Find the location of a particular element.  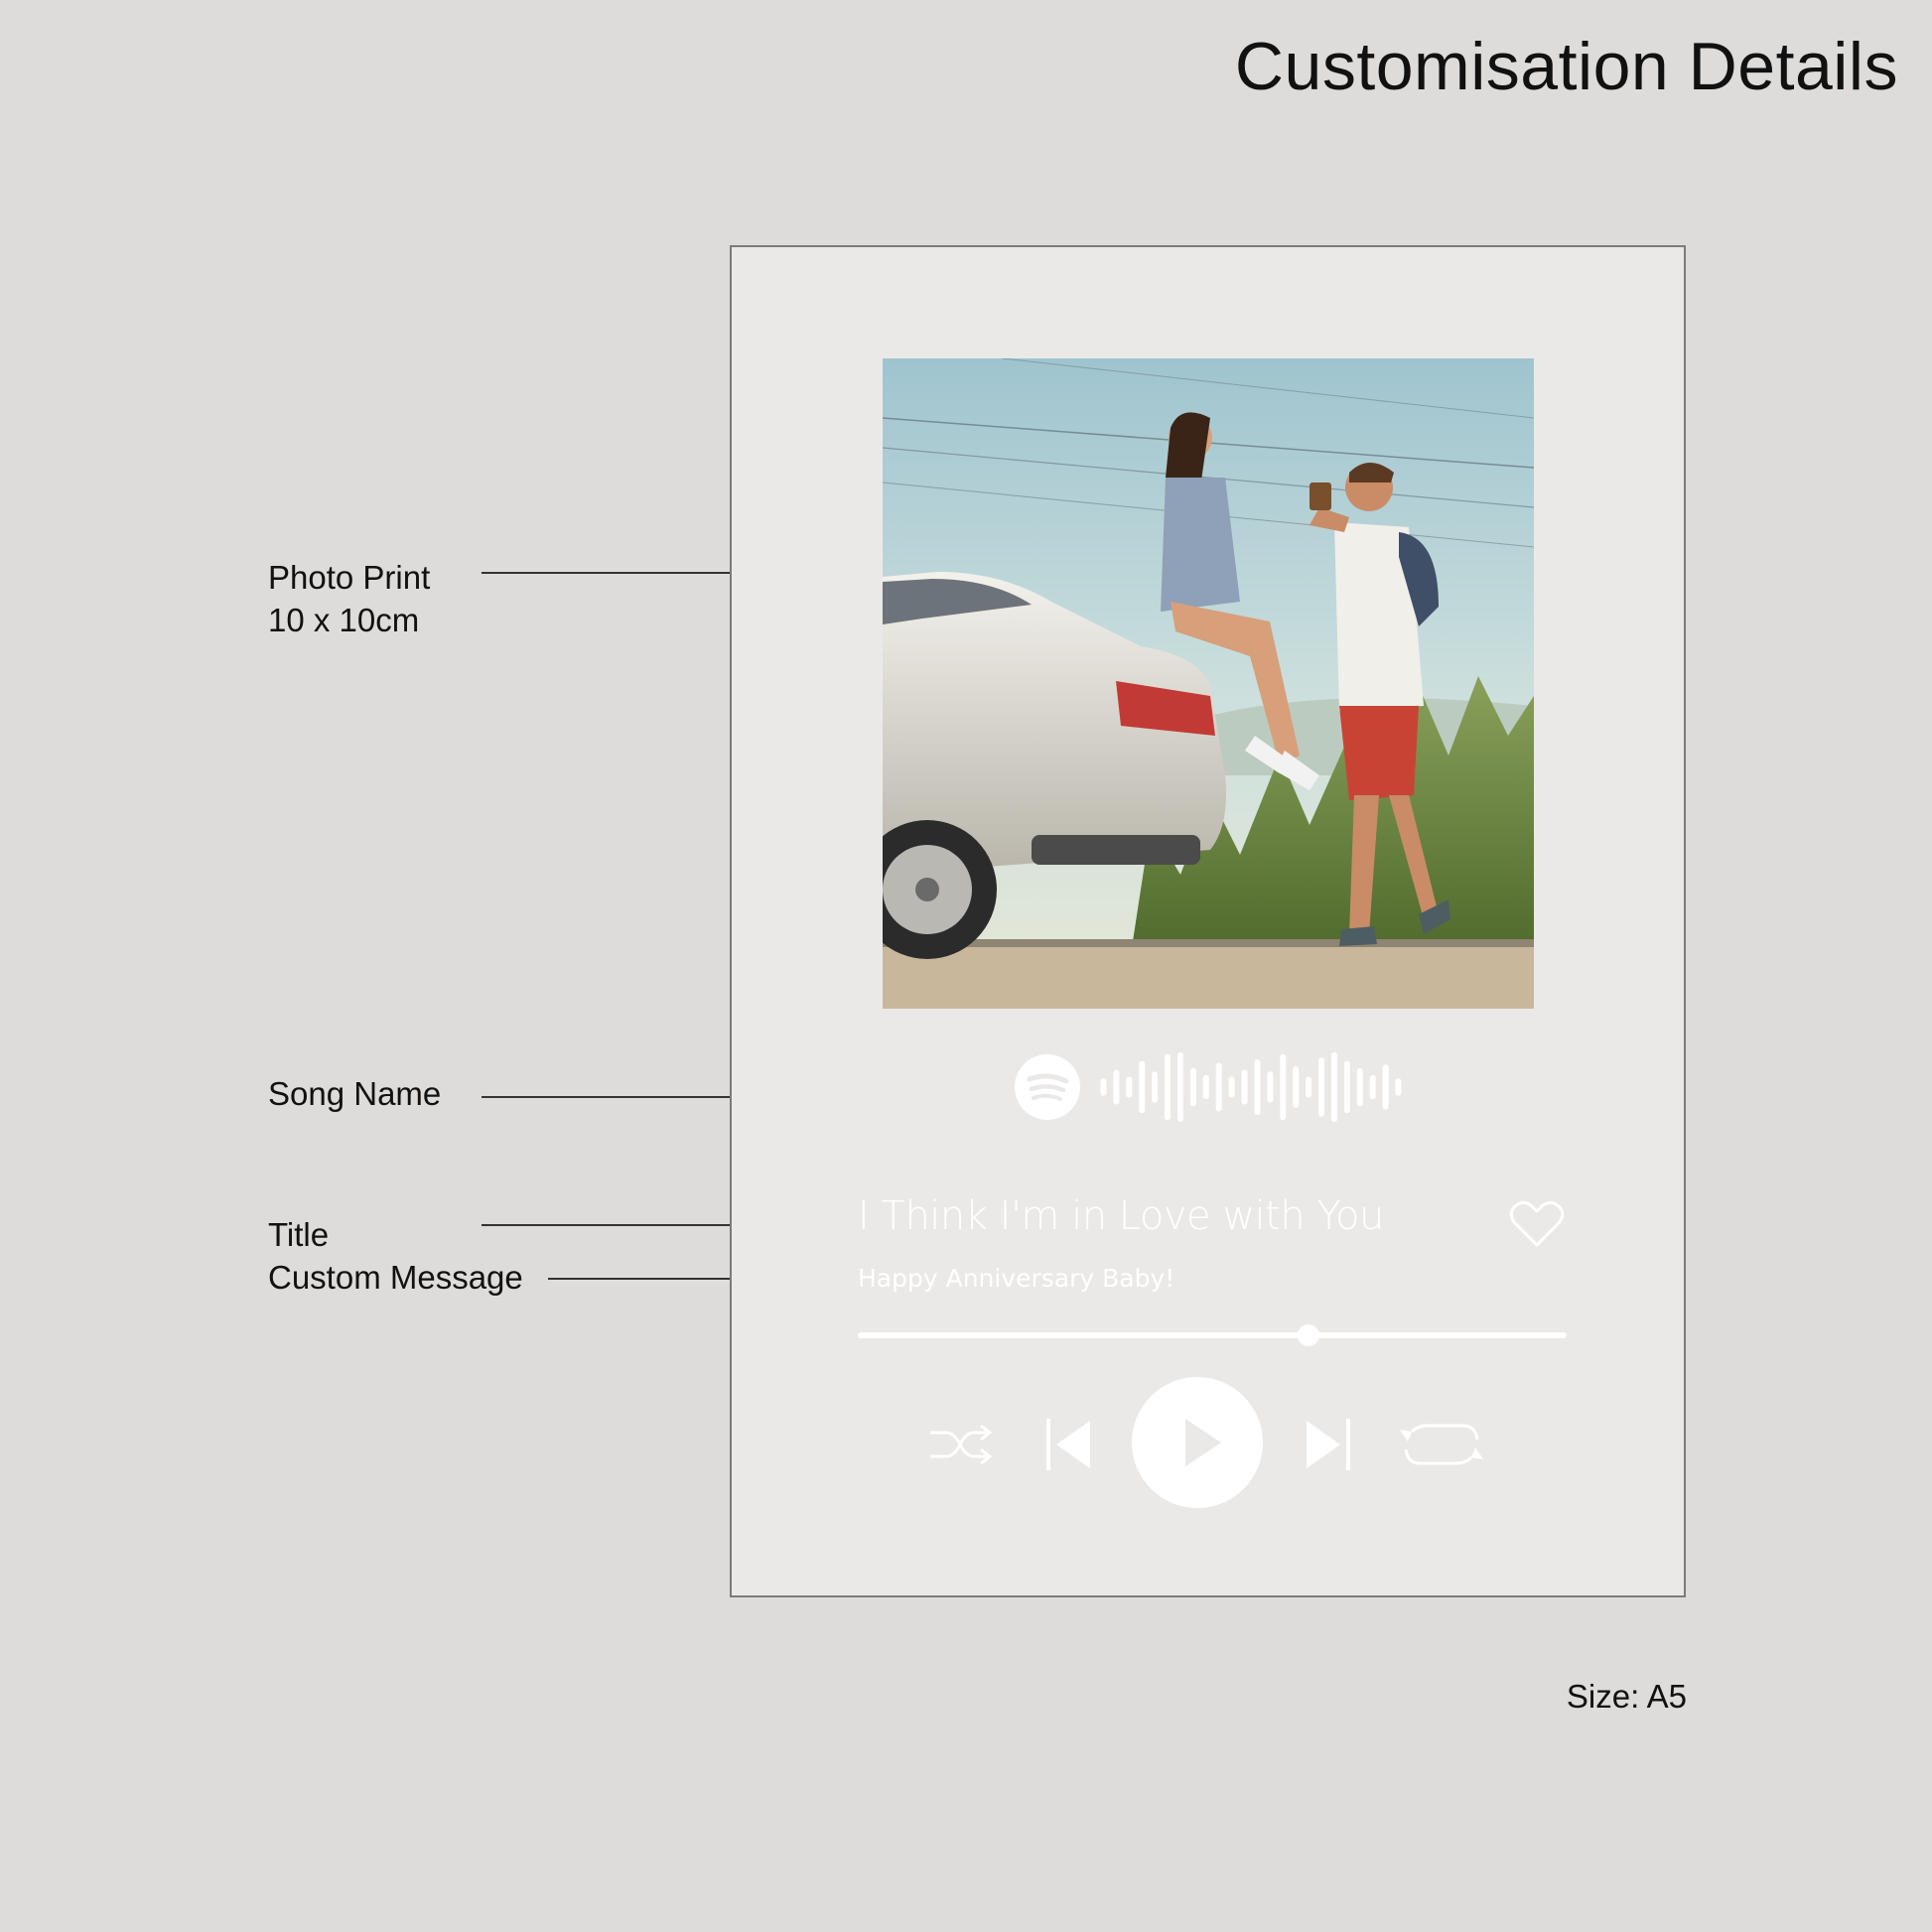

shuffle-icon is located at coordinates (961, 1445).